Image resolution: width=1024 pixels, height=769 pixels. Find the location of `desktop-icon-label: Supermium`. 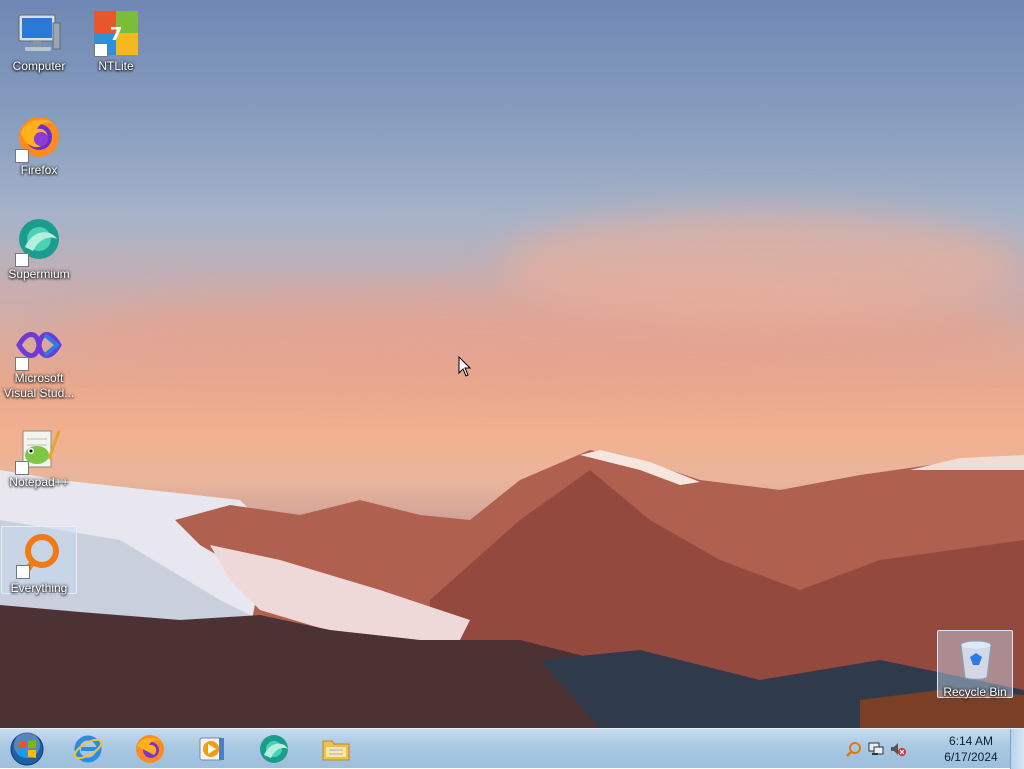

desktop-icon-label: Supermium is located at coordinates (39, 274).